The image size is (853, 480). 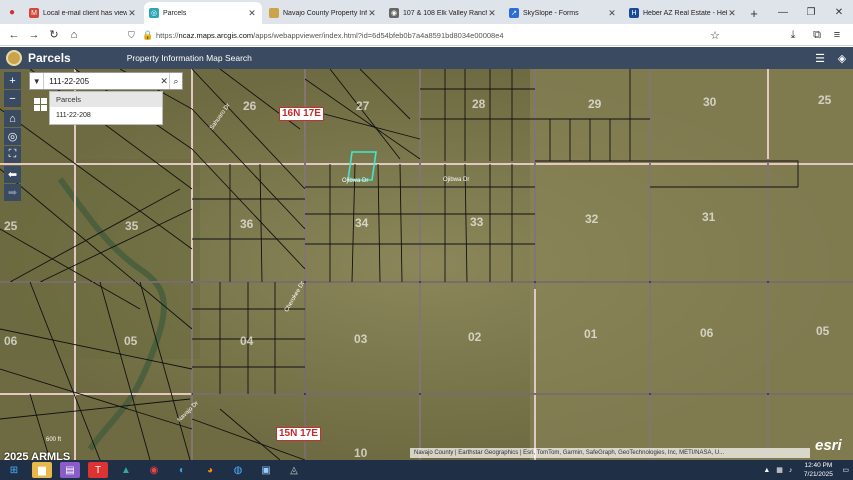 I want to click on fullscreen-icon: ⛶, so click(x=12, y=154).